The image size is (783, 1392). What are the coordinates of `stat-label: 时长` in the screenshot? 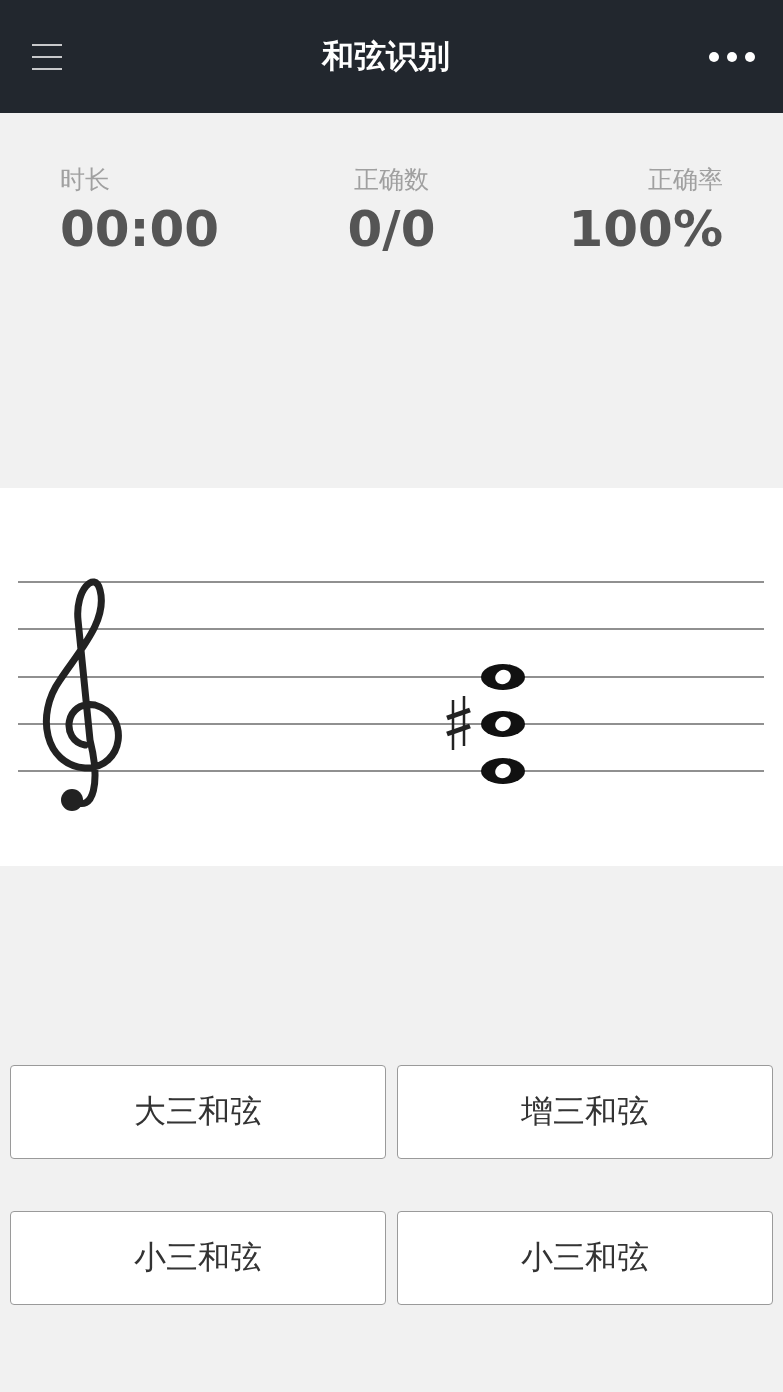 It's located at (85, 180).